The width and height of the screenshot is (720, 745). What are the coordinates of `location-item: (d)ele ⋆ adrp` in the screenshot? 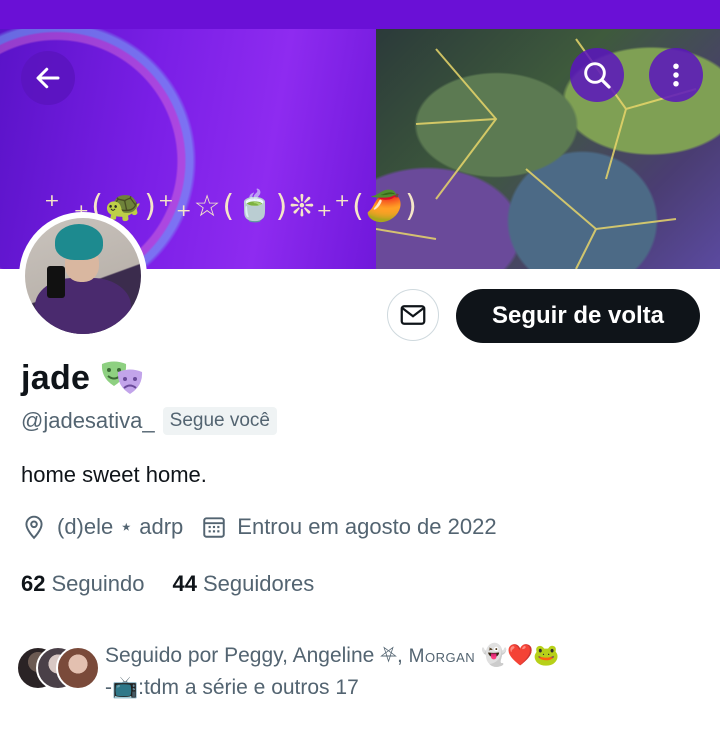 It's located at (102, 527).